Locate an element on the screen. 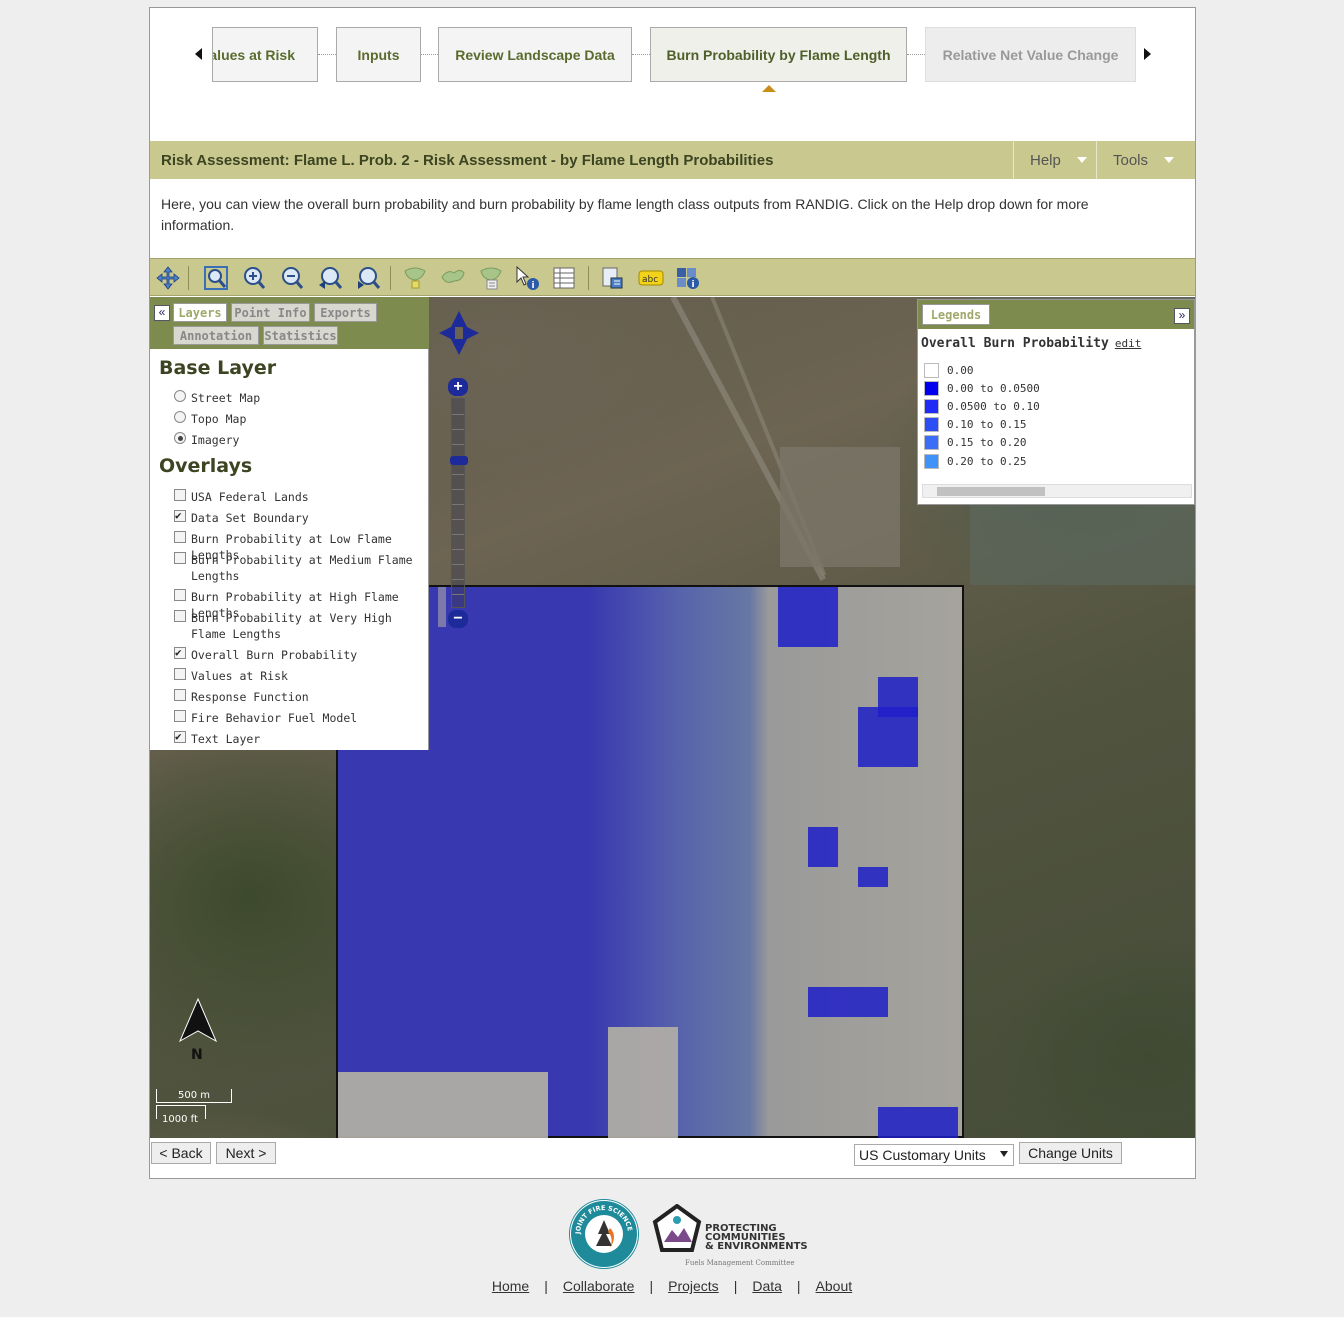  zoom-slider-track is located at coordinates (459, 503).